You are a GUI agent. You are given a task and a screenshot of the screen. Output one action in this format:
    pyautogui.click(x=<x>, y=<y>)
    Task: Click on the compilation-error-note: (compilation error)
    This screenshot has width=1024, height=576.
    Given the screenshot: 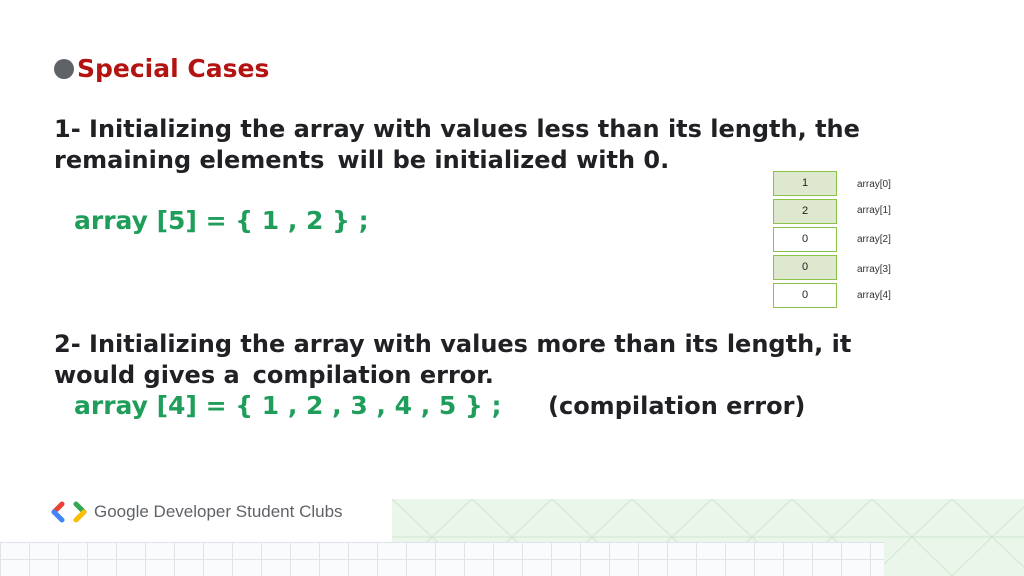 What is the action you would take?
    pyautogui.click(x=677, y=406)
    